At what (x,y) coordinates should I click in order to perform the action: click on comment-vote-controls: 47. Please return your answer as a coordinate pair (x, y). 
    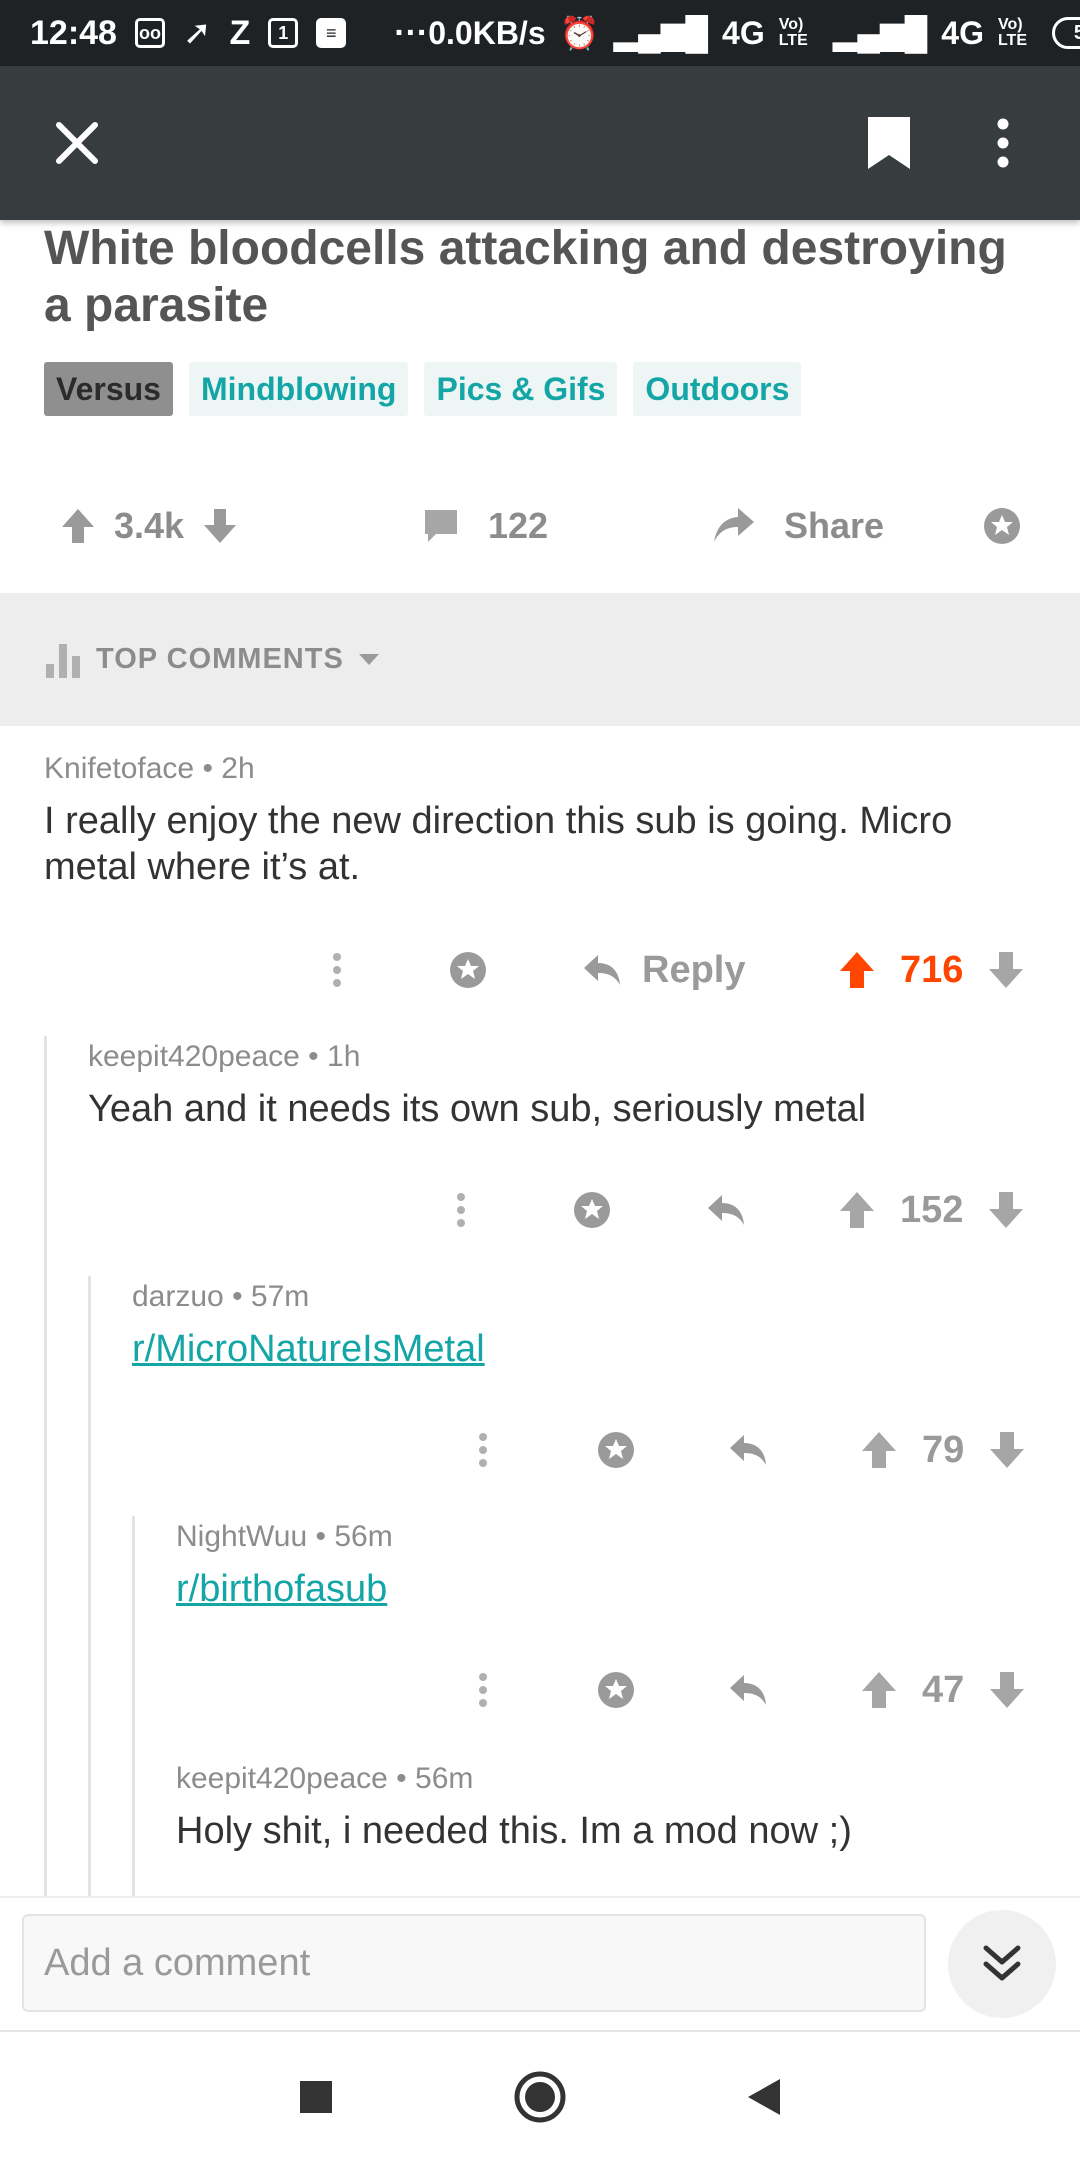
    Looking at the image, I should click on (943, 1690).